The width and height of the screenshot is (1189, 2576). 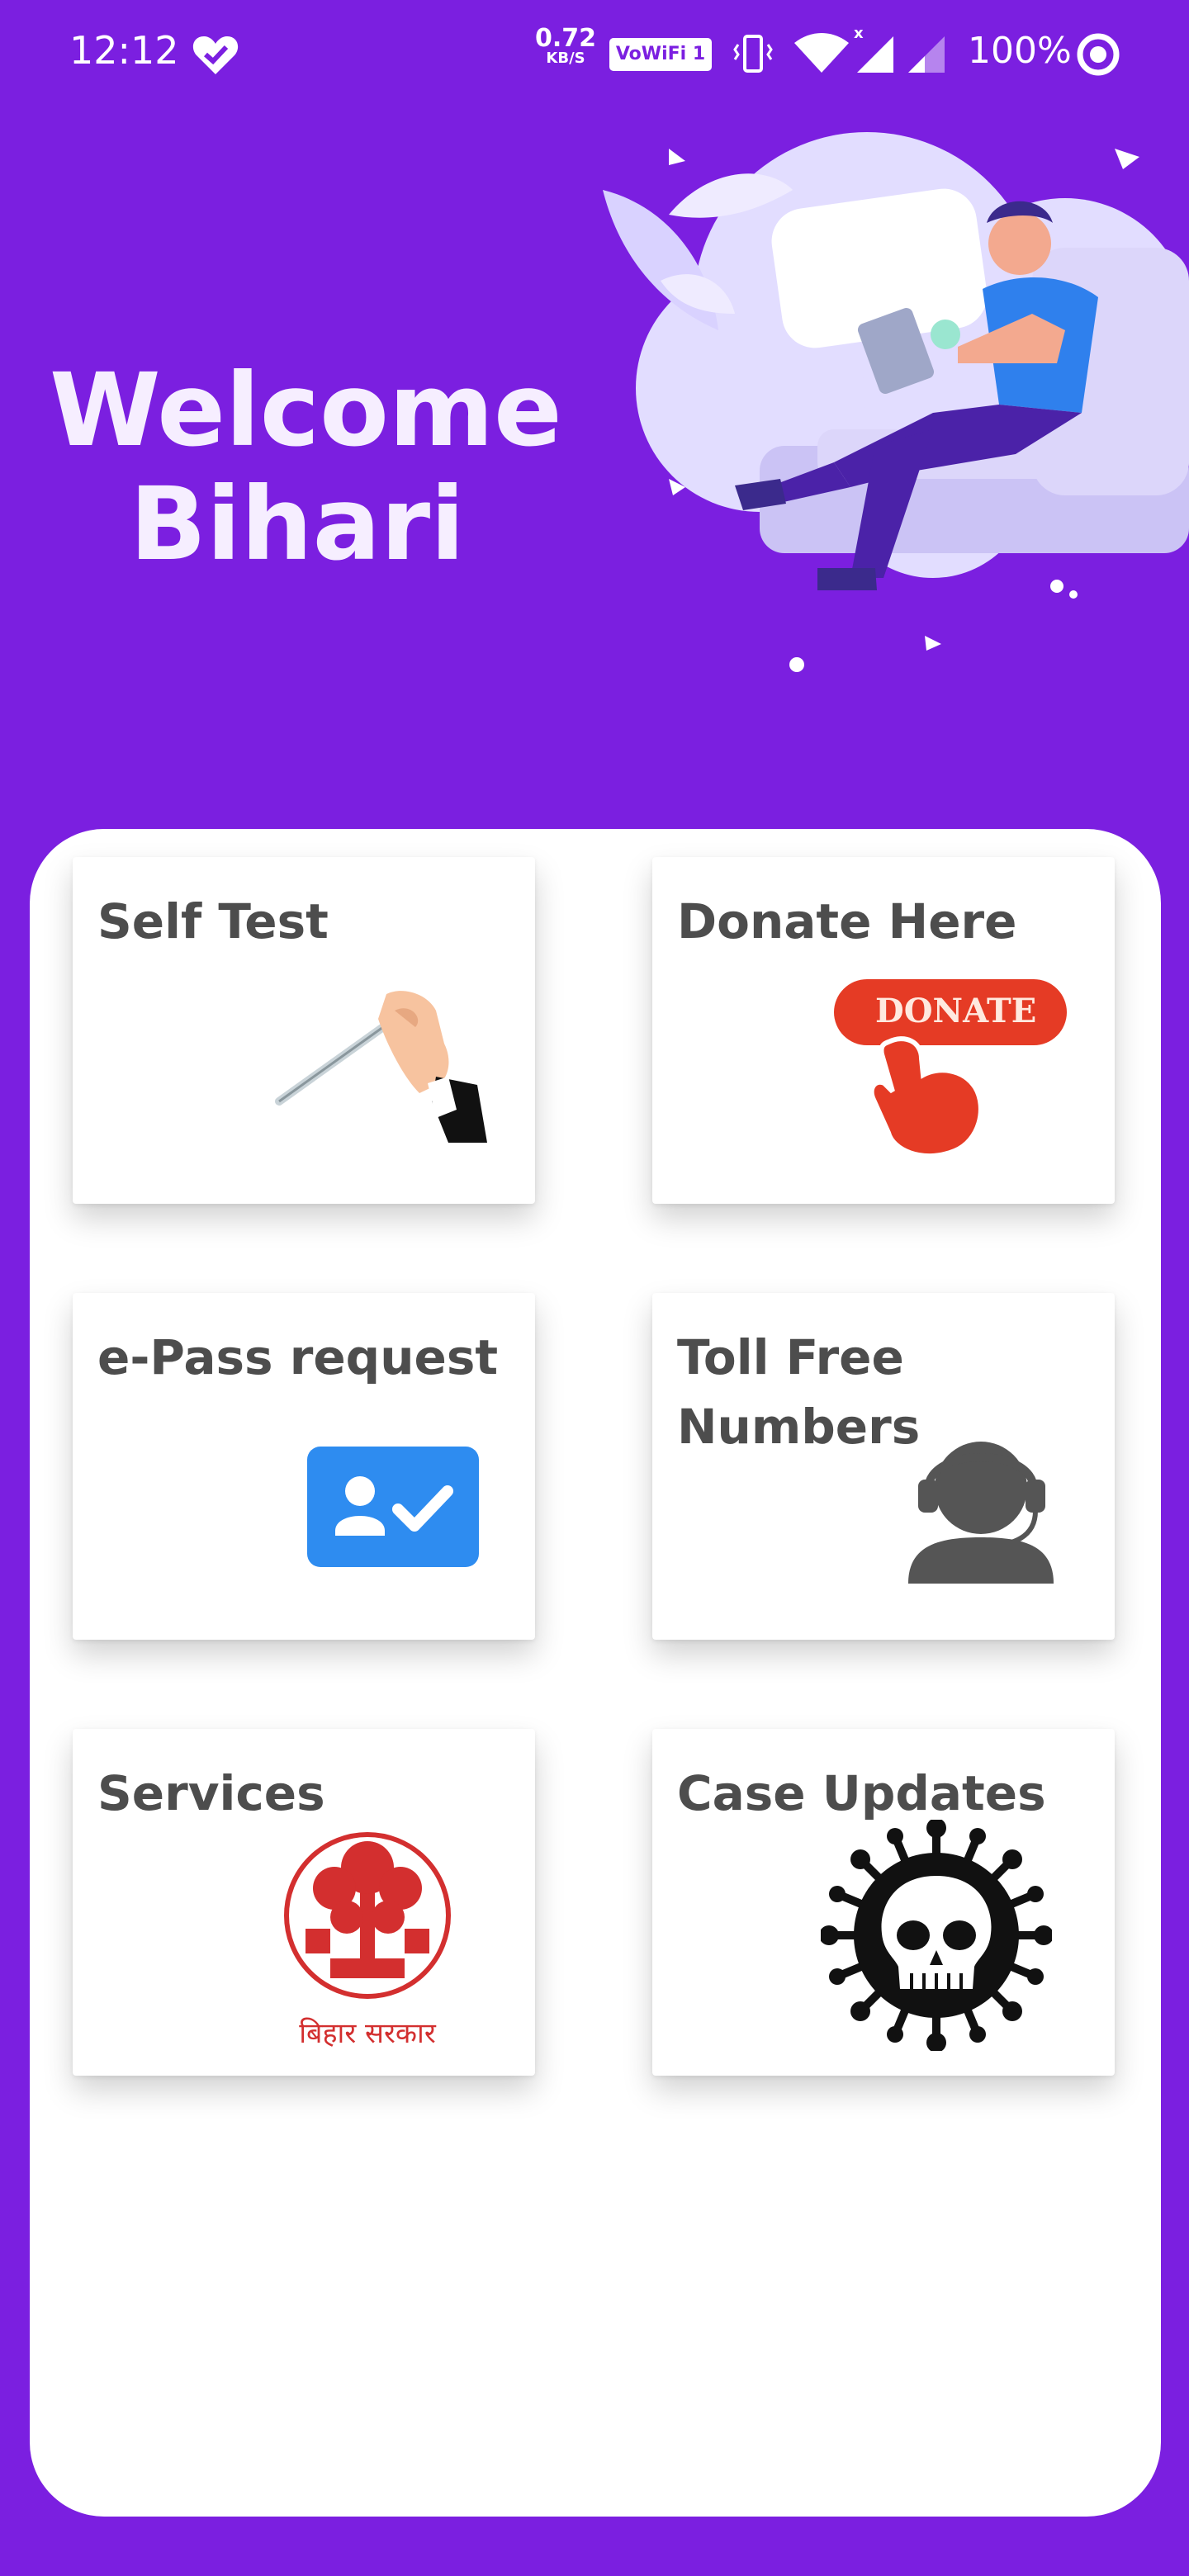 What do you see at coordinates (565, 58) in the screenshot?
I see `network-speed-unit: KB/S` at bounding box center [565, 58].